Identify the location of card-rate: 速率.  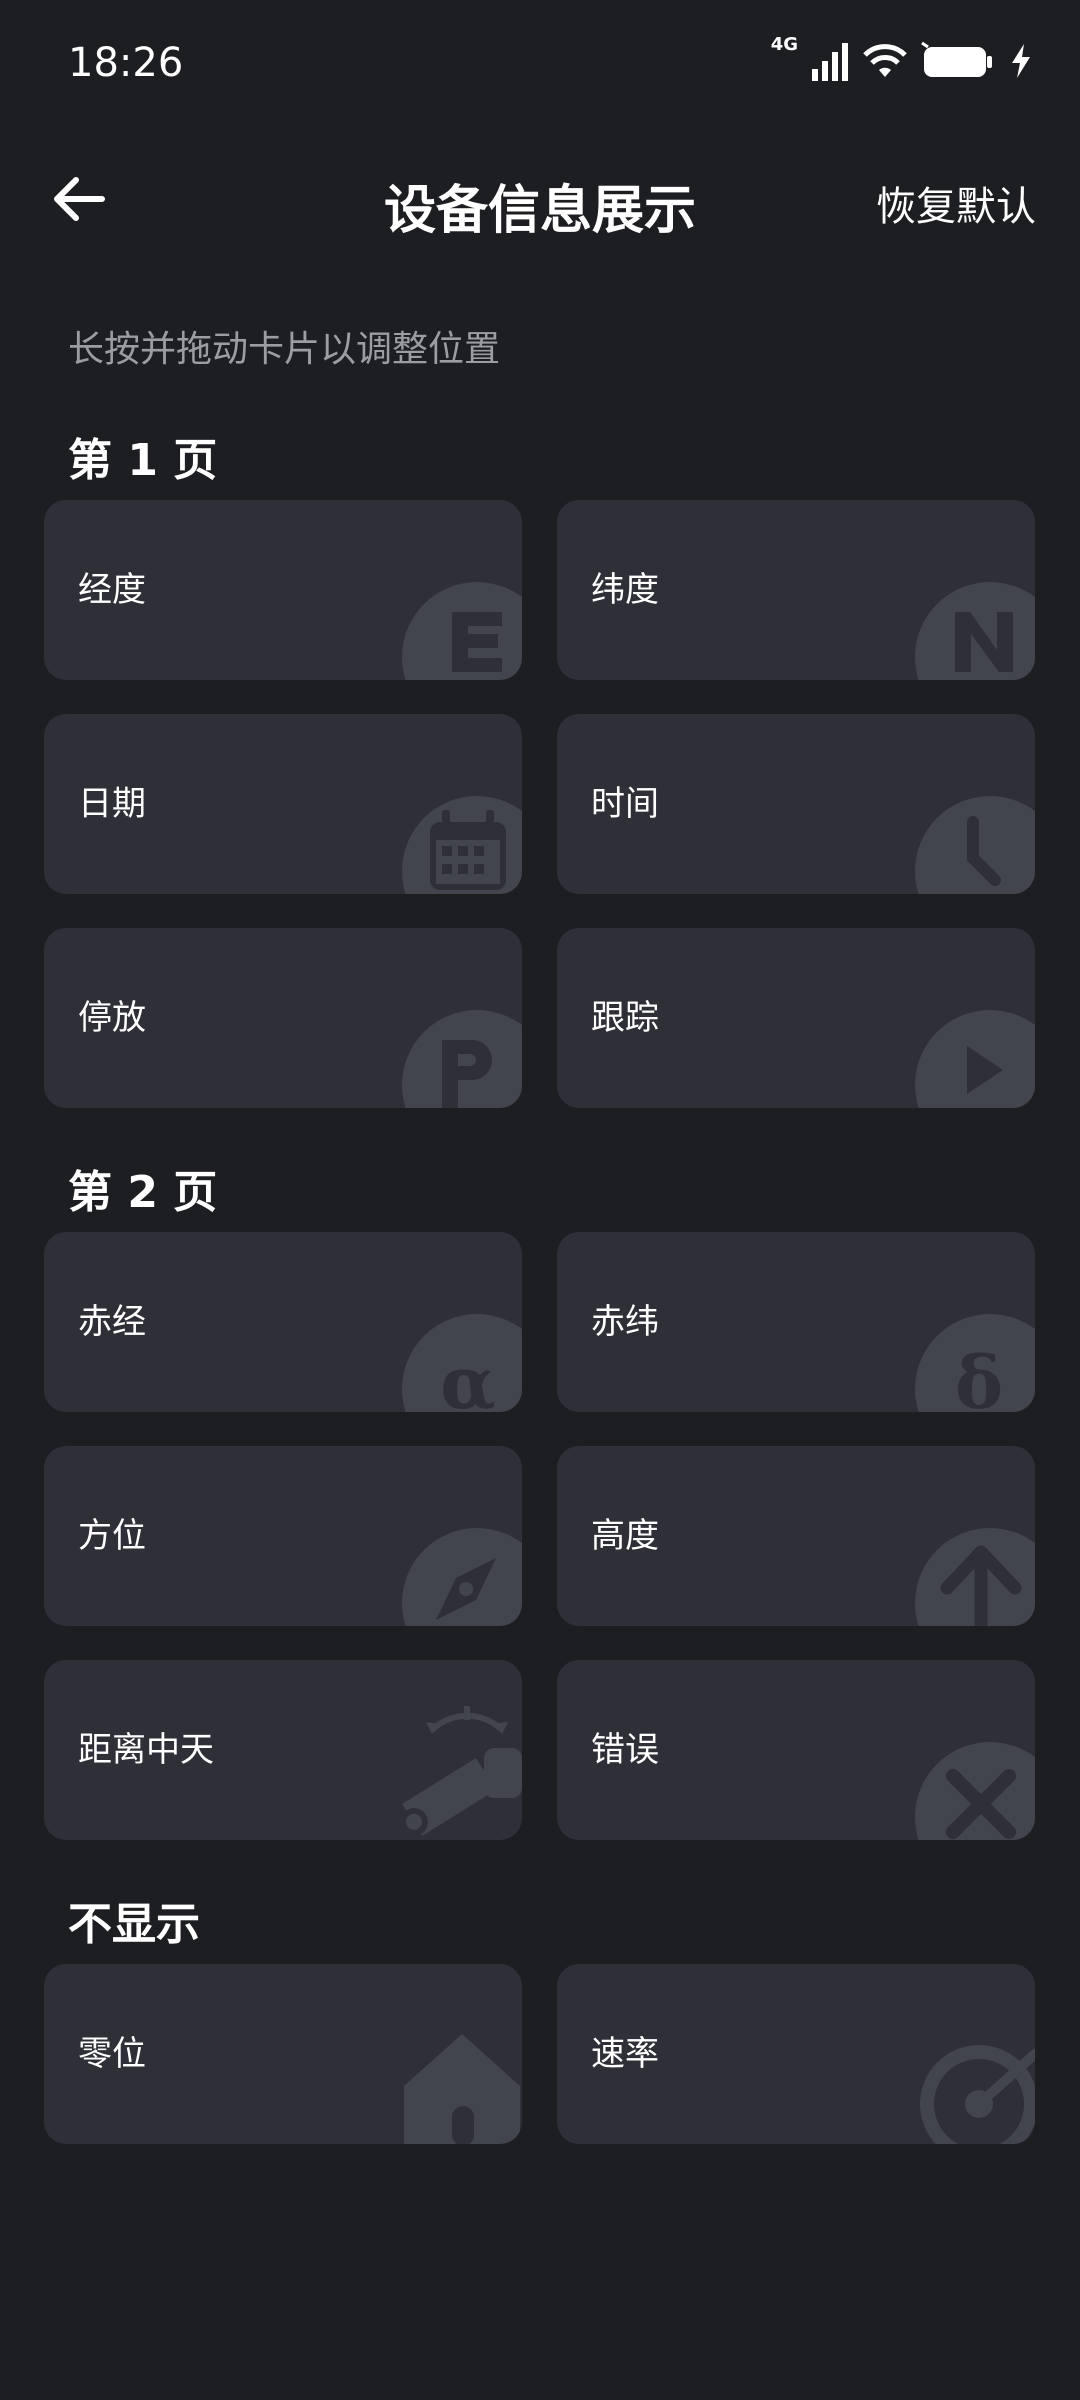
(796, 2054).